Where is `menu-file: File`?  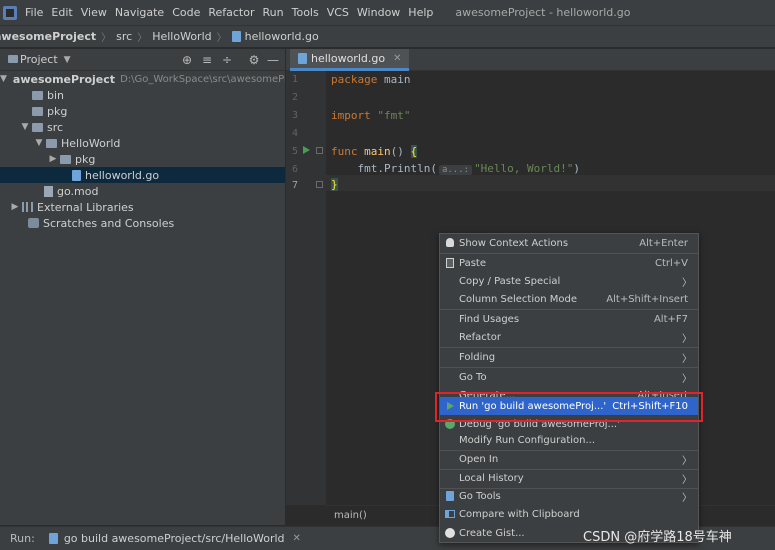
menu-file: File is located at coordinates (34, 12).